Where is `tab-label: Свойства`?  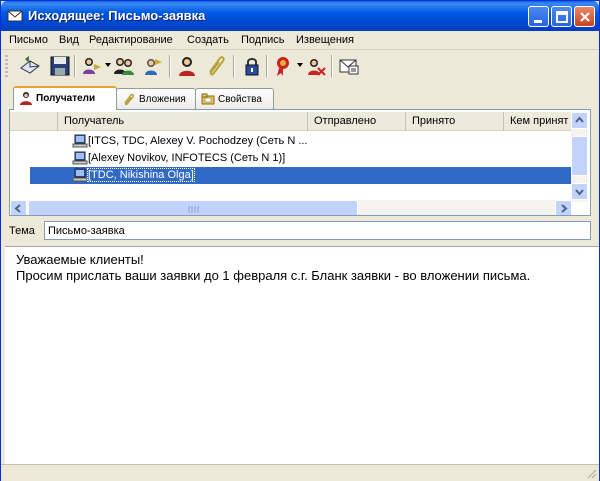 tab-label: Свойства is located at coordinates (240, 99).